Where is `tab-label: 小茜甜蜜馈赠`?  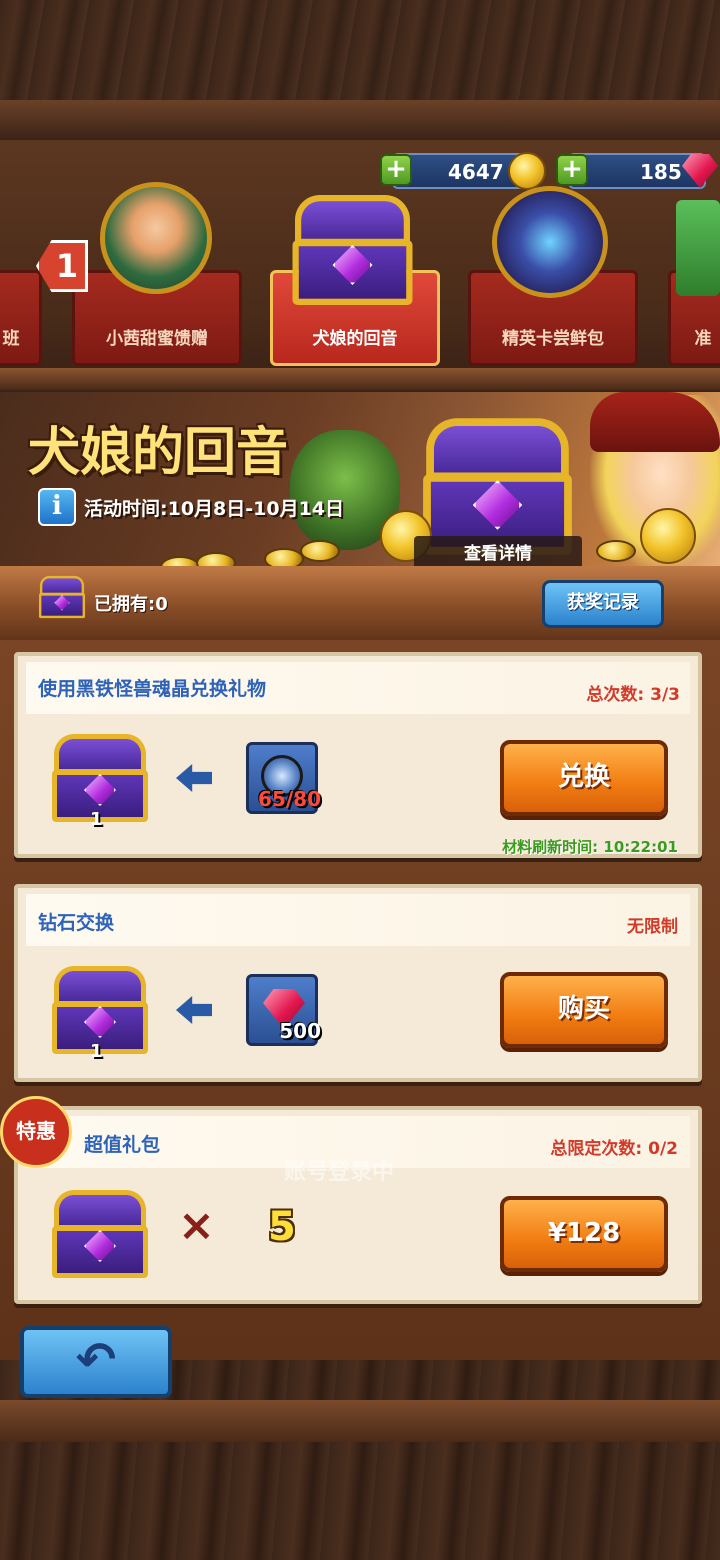 tab-label: 小茜甜蜜馈赠 is located at coordinates (157, 339).